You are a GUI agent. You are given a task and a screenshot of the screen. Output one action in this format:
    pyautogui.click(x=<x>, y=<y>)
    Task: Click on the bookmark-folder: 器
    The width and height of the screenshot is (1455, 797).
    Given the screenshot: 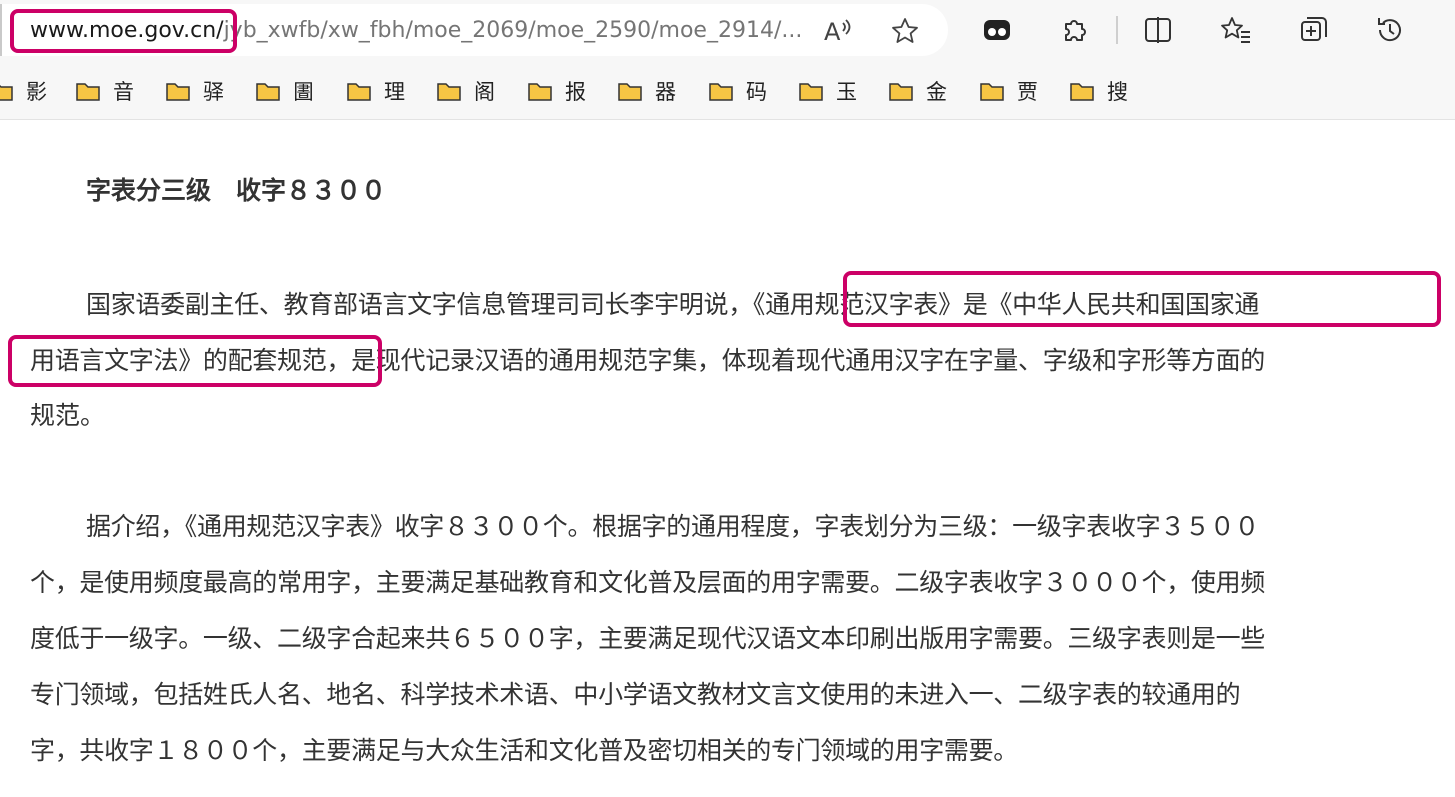 What is the action you would take?
    pyautogui.click(x=646, y=91)
    